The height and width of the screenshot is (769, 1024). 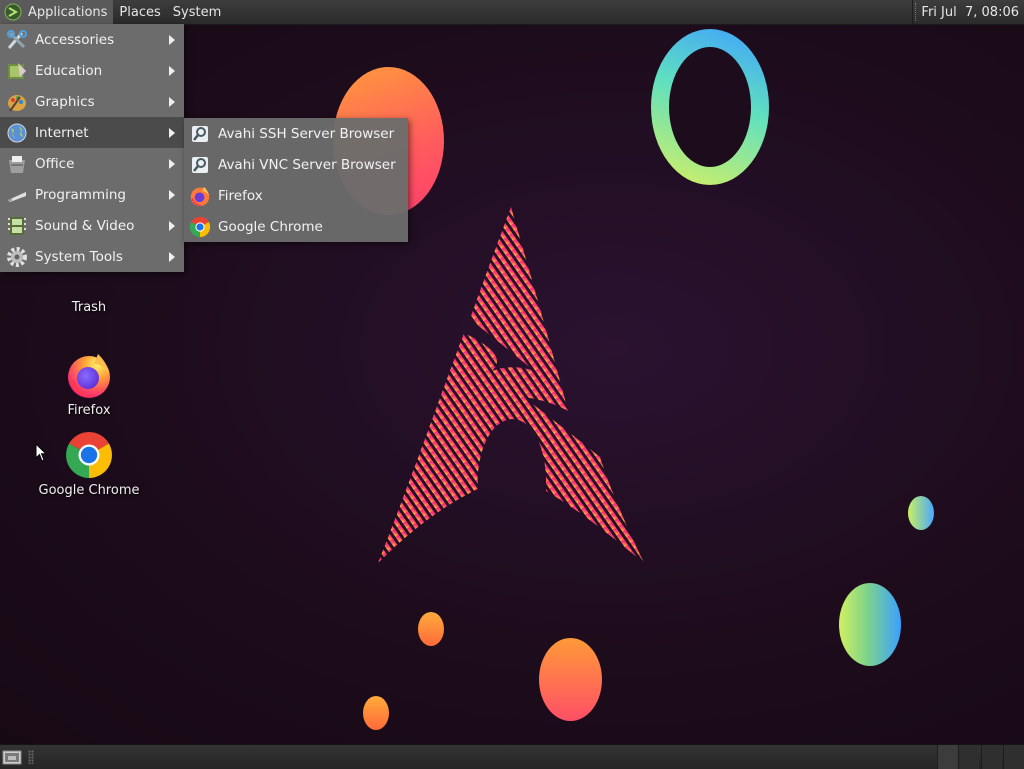 I want to click on menu-item-graphics: Graphics, so click(x=92, y=101).